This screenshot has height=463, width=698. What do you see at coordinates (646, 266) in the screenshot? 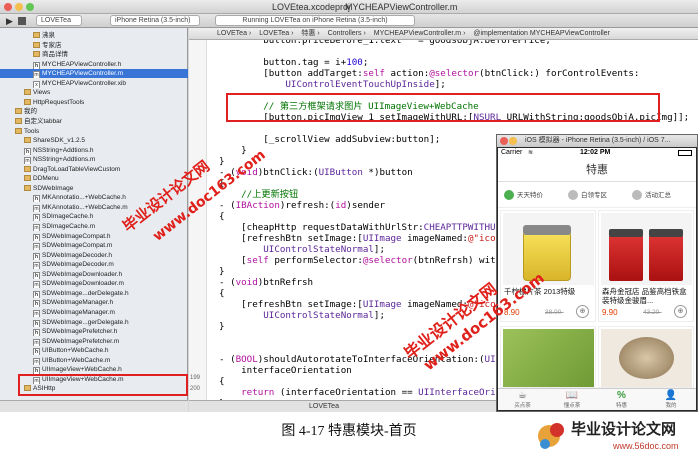
I see `product-card: 森舟金冠店 品鉴高档铁盒装特级金骏眉... 9.90 43.20- ⊕` at bounding box center [646, 266].